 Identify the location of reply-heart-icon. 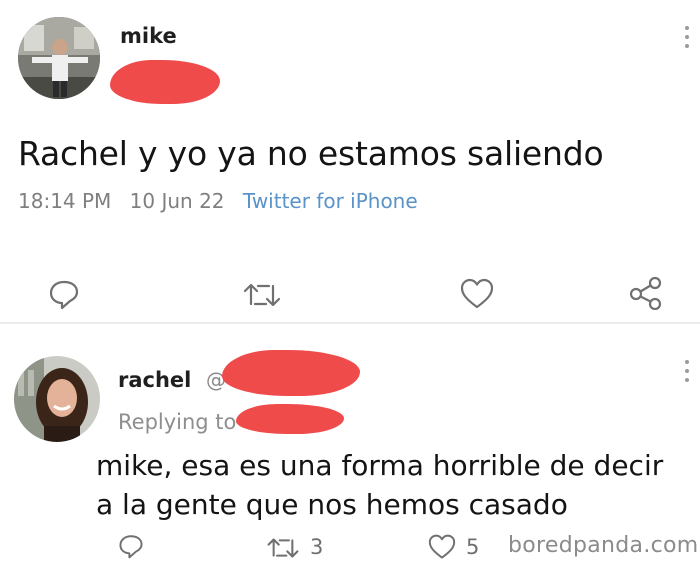
(442, 549).